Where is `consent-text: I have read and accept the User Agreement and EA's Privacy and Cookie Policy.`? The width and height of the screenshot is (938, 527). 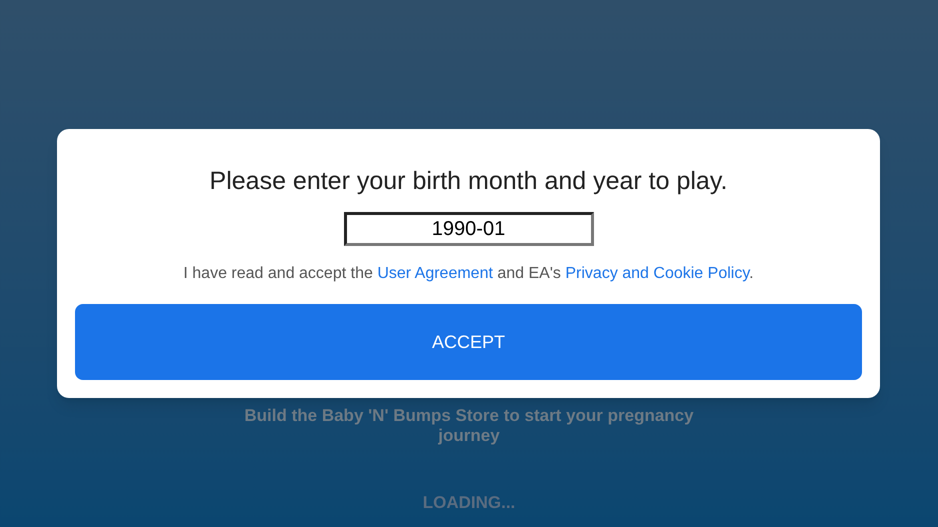 consent-text: I have read and accept the User Agreement and EA's Privacy and Cookie Policy. is located at coordinates (468, 274).